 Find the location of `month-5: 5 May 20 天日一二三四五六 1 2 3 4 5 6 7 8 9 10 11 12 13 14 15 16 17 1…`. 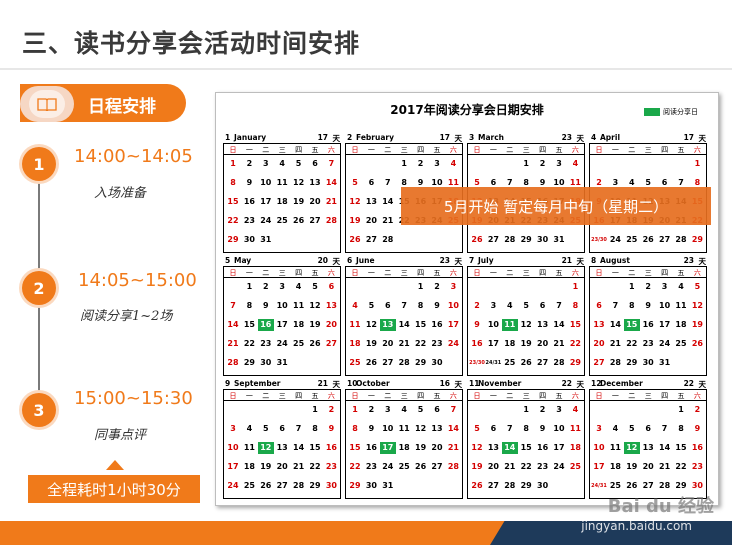

month-5: 5 May 20 天日一二三四五六 1 2 3 4 5 6 7 8 9 10 11 12 13 14 15 16 17 1… is located at coordinates (282, 317).